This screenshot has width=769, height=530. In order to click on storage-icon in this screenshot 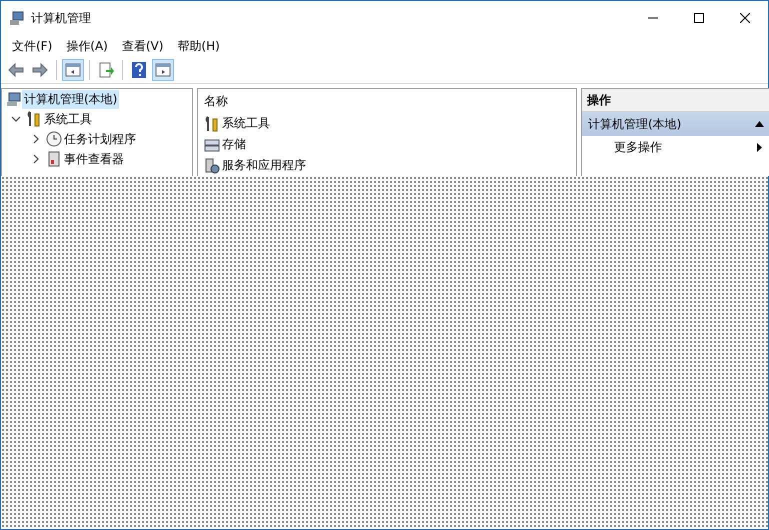, I will do `click(212, 144)`.